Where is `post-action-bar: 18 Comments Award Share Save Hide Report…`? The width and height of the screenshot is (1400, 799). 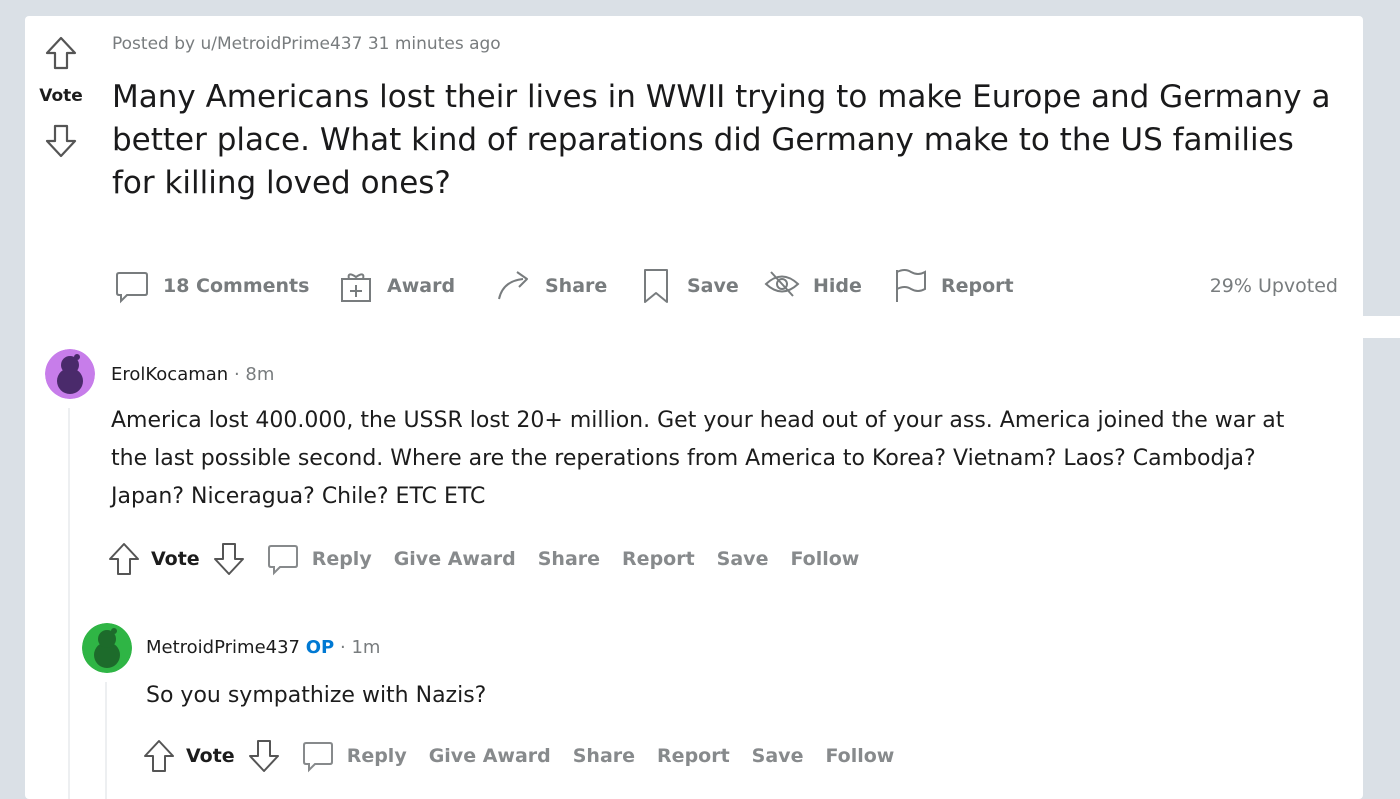
post-action-bar: 18 Comments Award Share Save Hide Report… is located at coordinates (725, 286).